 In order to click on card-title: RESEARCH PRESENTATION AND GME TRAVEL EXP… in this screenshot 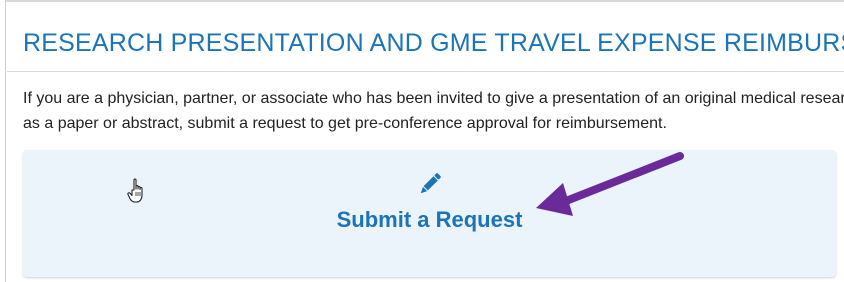, I will do `click(433, 43)`.